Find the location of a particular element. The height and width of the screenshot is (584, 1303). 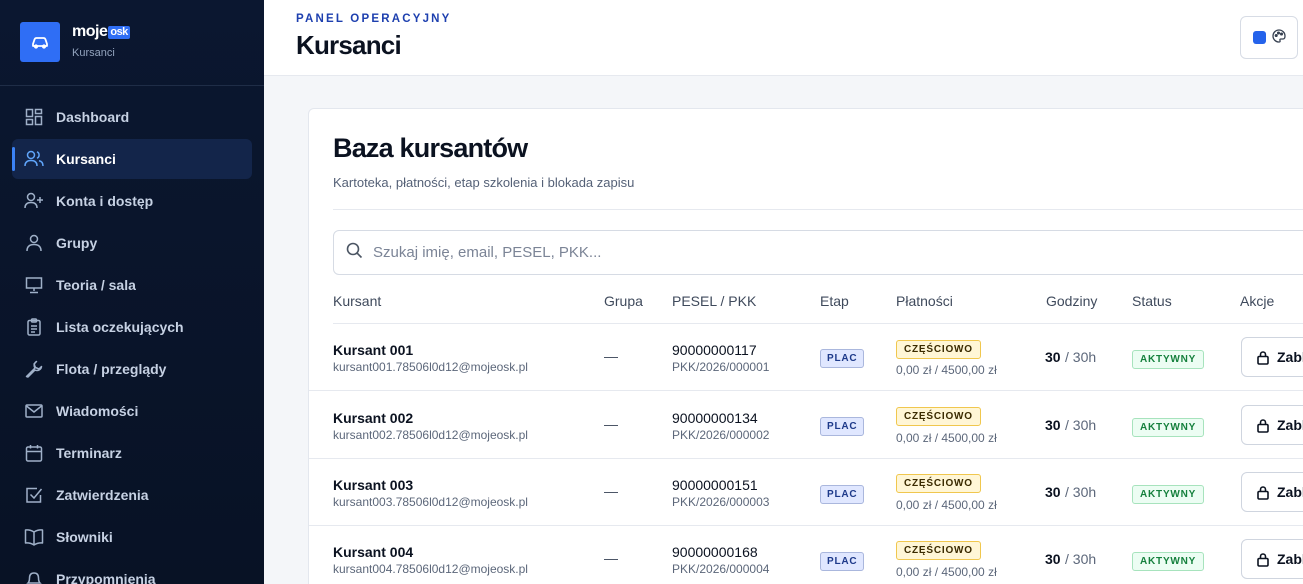

sidebar-item-label: Przypomnienia is located at coordinates (106, 577).